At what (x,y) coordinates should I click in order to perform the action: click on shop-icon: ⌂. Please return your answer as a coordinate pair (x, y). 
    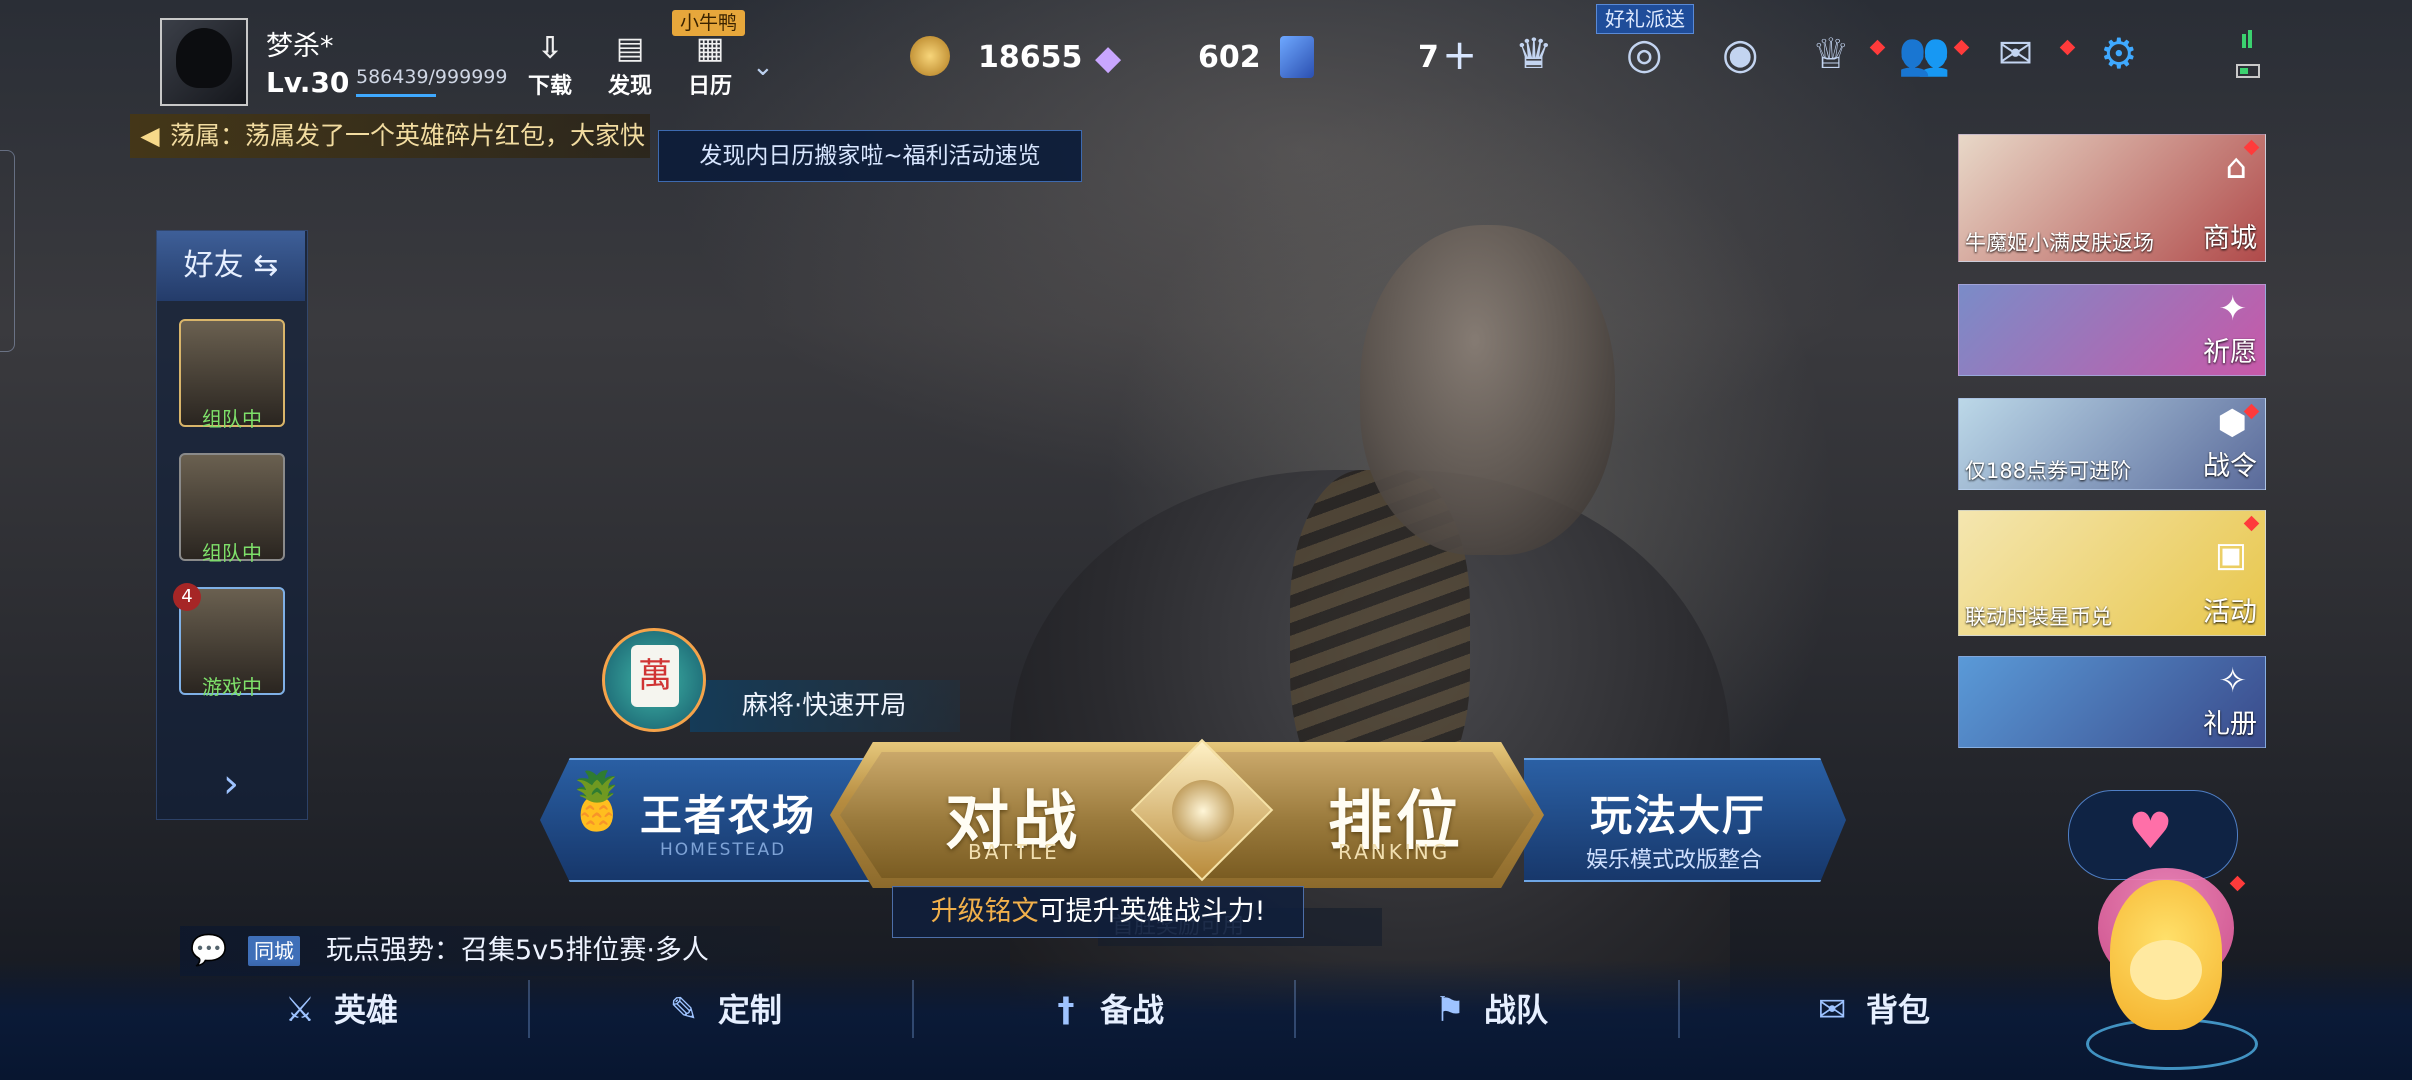
    Looking at the image, I should click on (2236, 167).